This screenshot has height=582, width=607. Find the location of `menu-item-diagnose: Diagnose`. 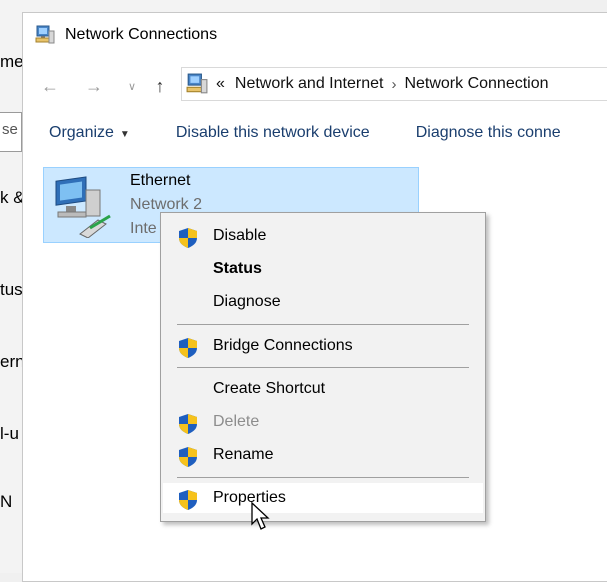

menu-item-diagnose: Diagnose is located at coordinates (323, 302).